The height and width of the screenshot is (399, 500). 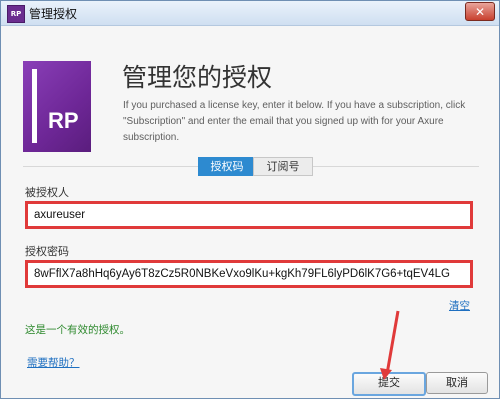 I want to click on licensee-label: 被授权人, so click(x=47, y=192).